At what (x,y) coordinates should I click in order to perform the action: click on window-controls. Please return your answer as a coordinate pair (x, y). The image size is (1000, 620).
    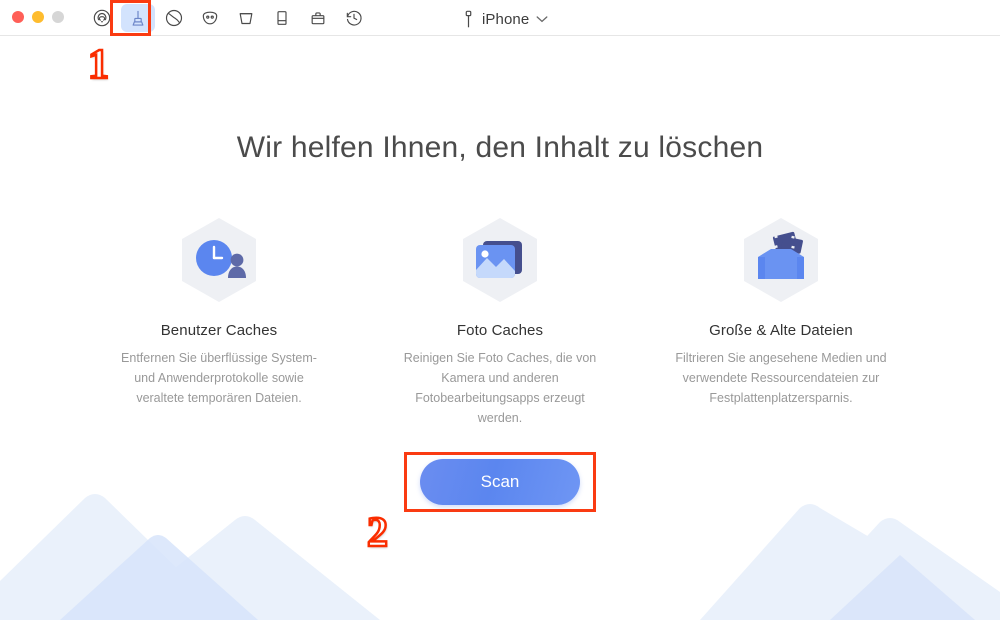
    Looking at the image, I should click on (38, 17).